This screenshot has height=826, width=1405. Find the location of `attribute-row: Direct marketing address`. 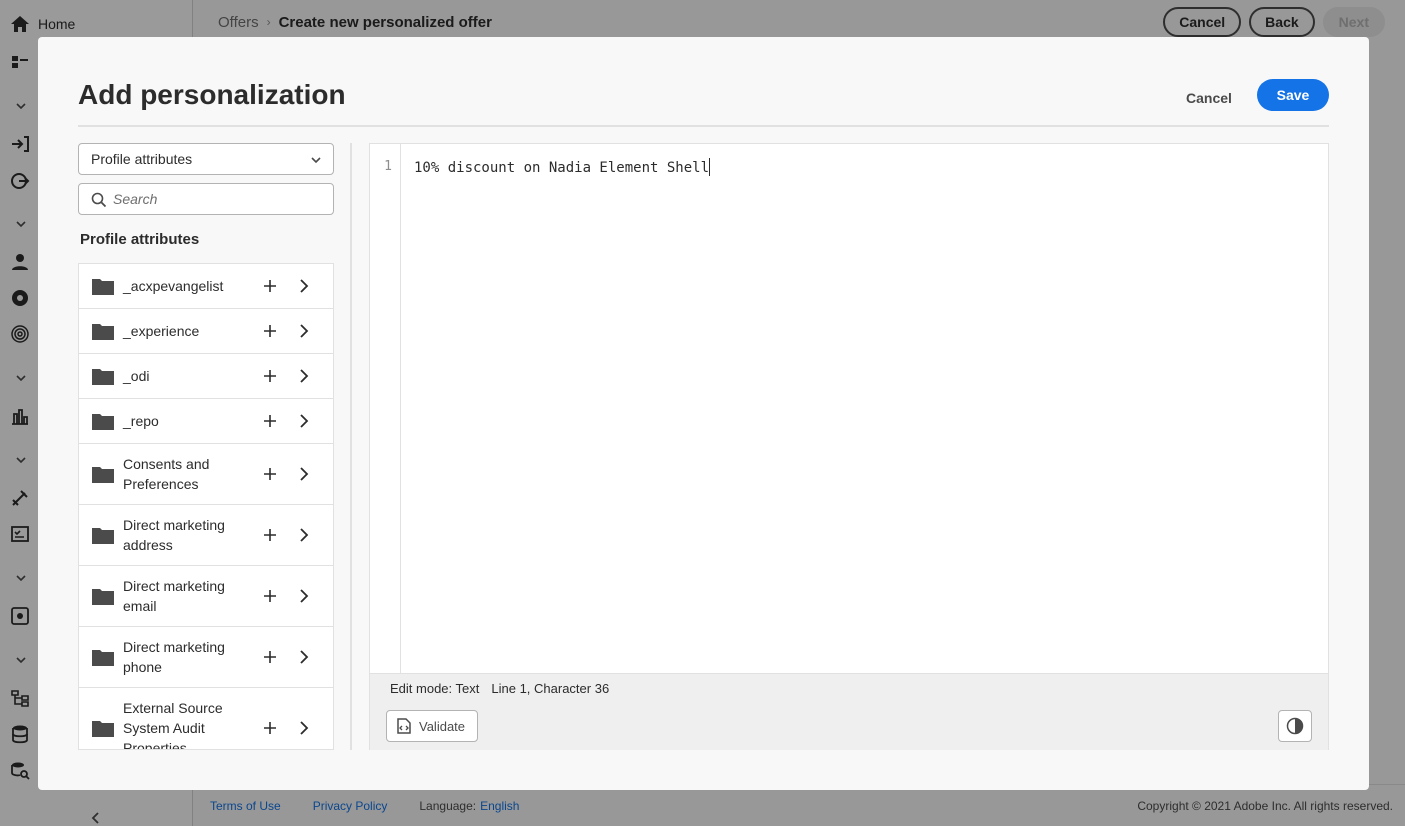

attribute-row: Direct marketing address is located at coordinates (206, 535).